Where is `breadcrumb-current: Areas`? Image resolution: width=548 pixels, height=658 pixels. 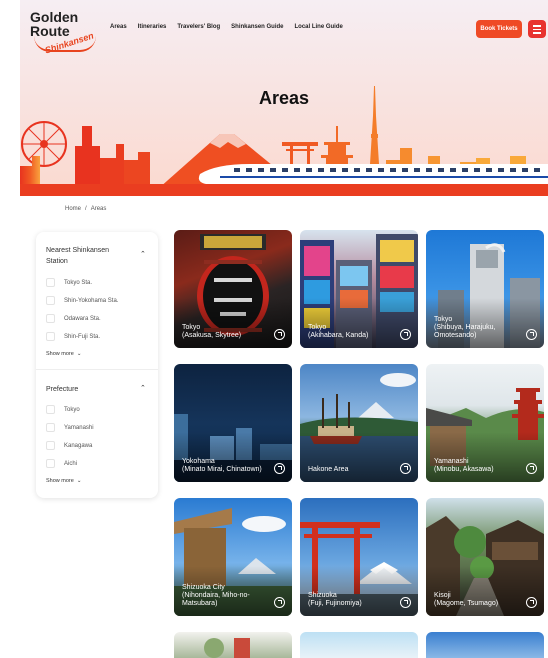 breadcrumb-current: Areas is located at coordinates (98, 209).